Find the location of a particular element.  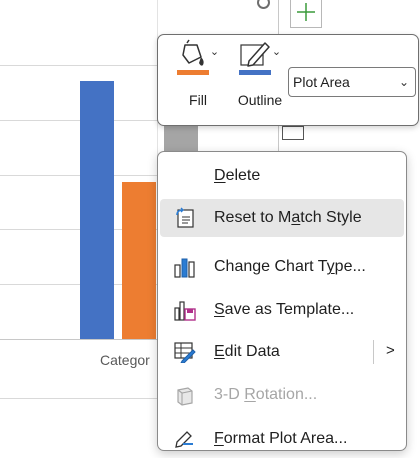

save-template-icon is located at coordinates (185, 311).